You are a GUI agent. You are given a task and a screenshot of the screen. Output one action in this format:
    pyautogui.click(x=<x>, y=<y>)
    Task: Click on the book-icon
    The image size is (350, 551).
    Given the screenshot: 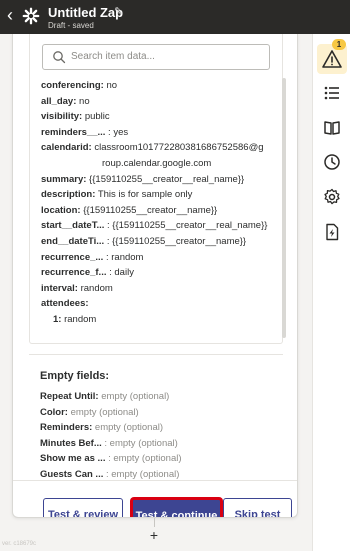 What is the action you would take?
    pyautogui.click(x=332, y=128)
    